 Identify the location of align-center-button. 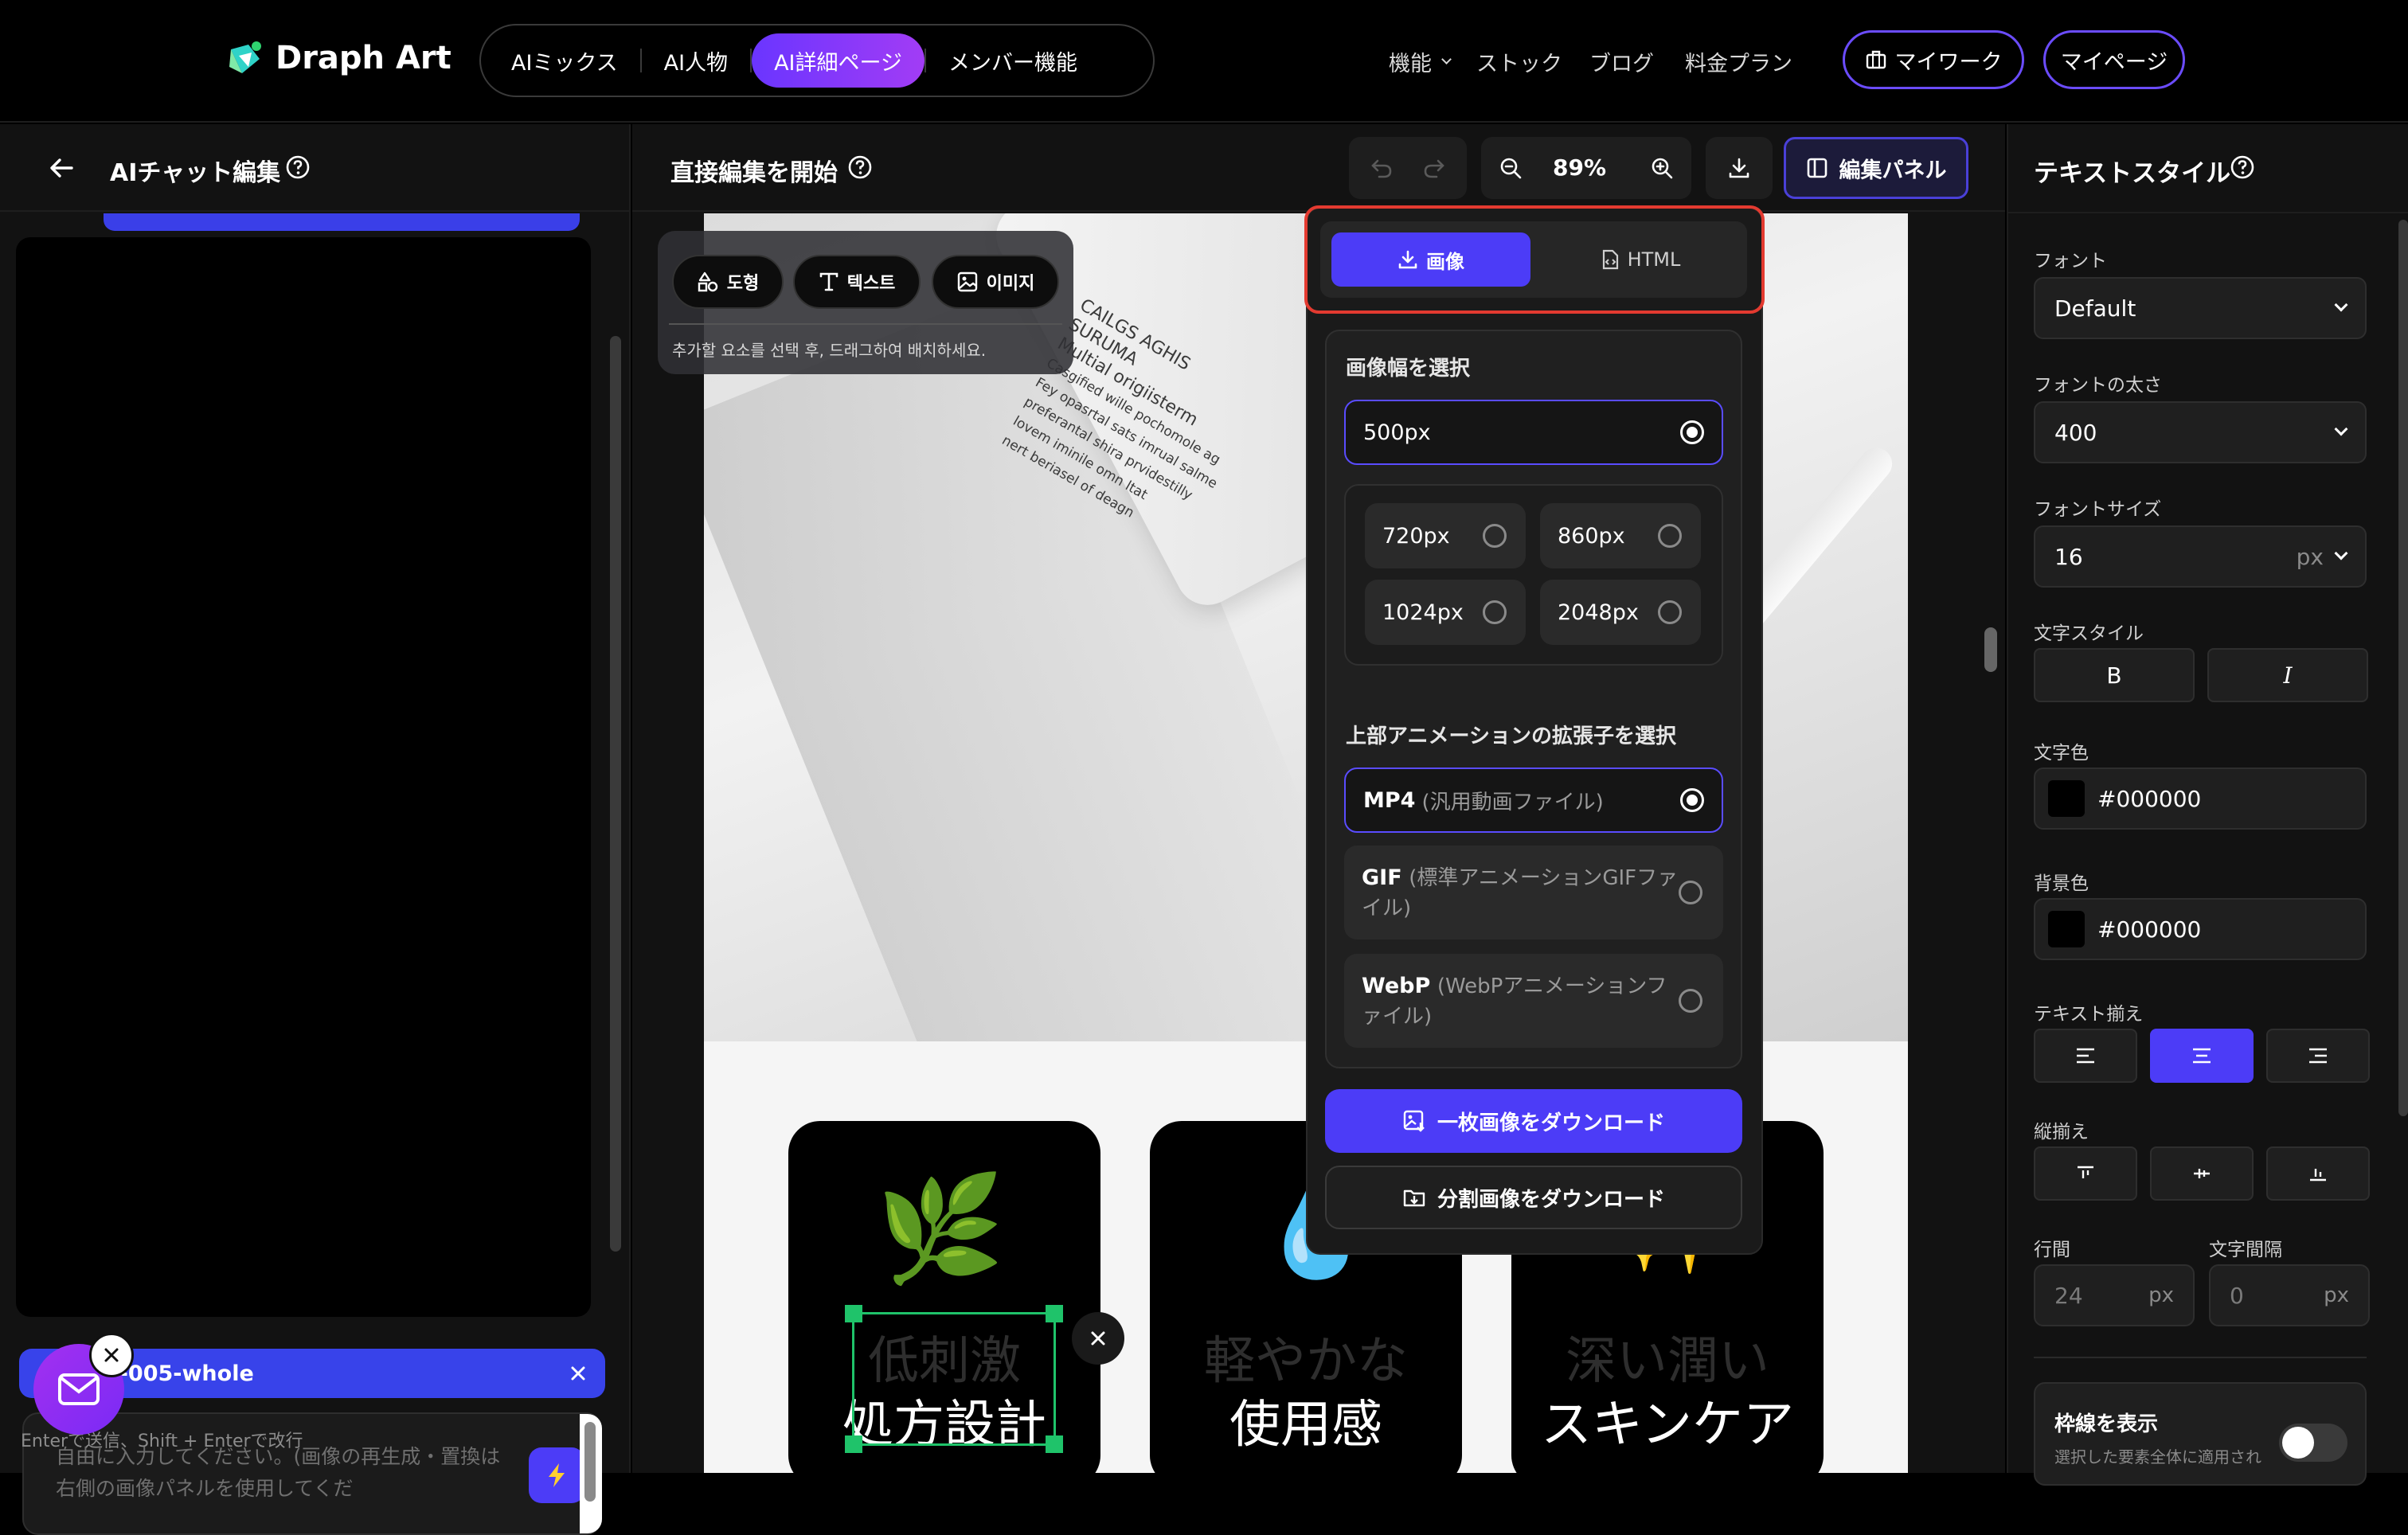
(2202, 1056).